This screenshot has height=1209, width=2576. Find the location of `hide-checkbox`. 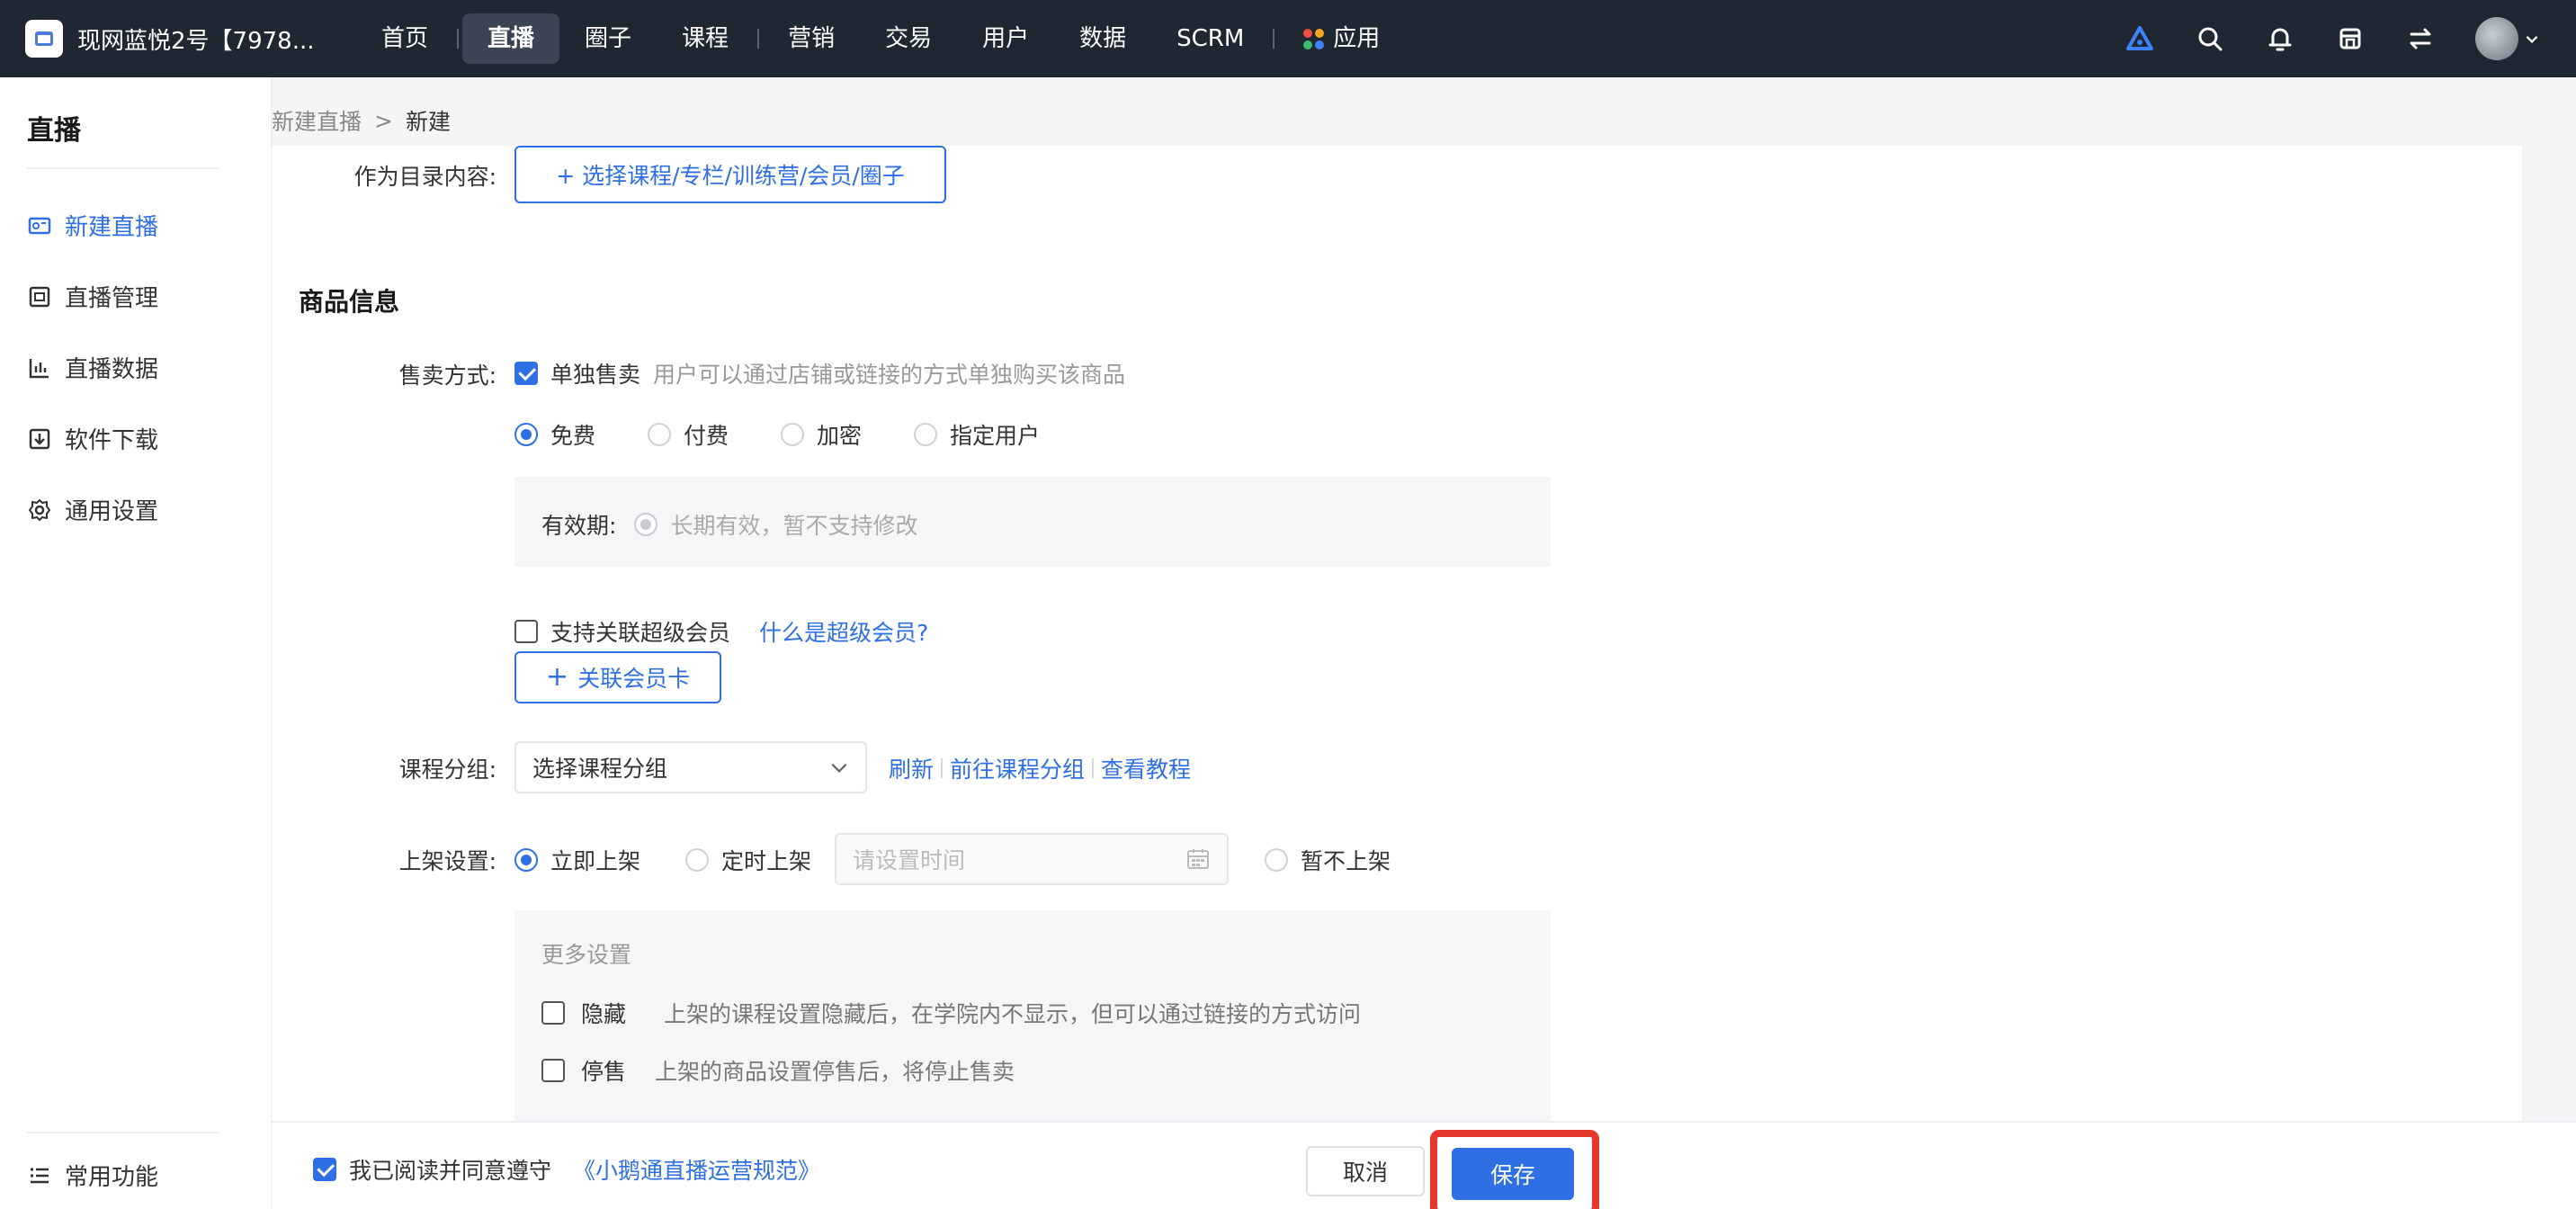

hide-checkbox is located at coordinates (553, 1013).